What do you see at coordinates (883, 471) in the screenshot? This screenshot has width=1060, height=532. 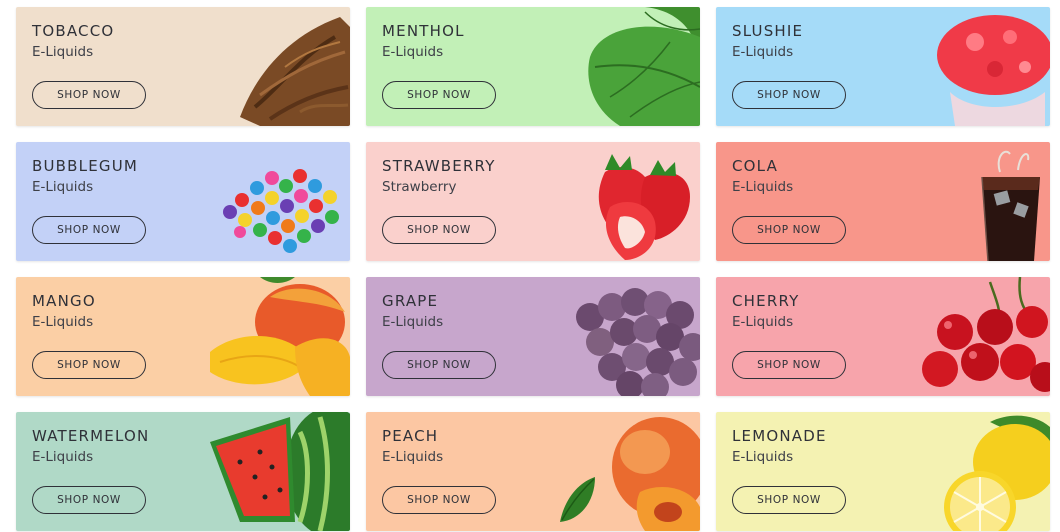 I see `card-lemonade: LEMONADE E-Liquids SHOP NOW` at bounding box center [883, 471].